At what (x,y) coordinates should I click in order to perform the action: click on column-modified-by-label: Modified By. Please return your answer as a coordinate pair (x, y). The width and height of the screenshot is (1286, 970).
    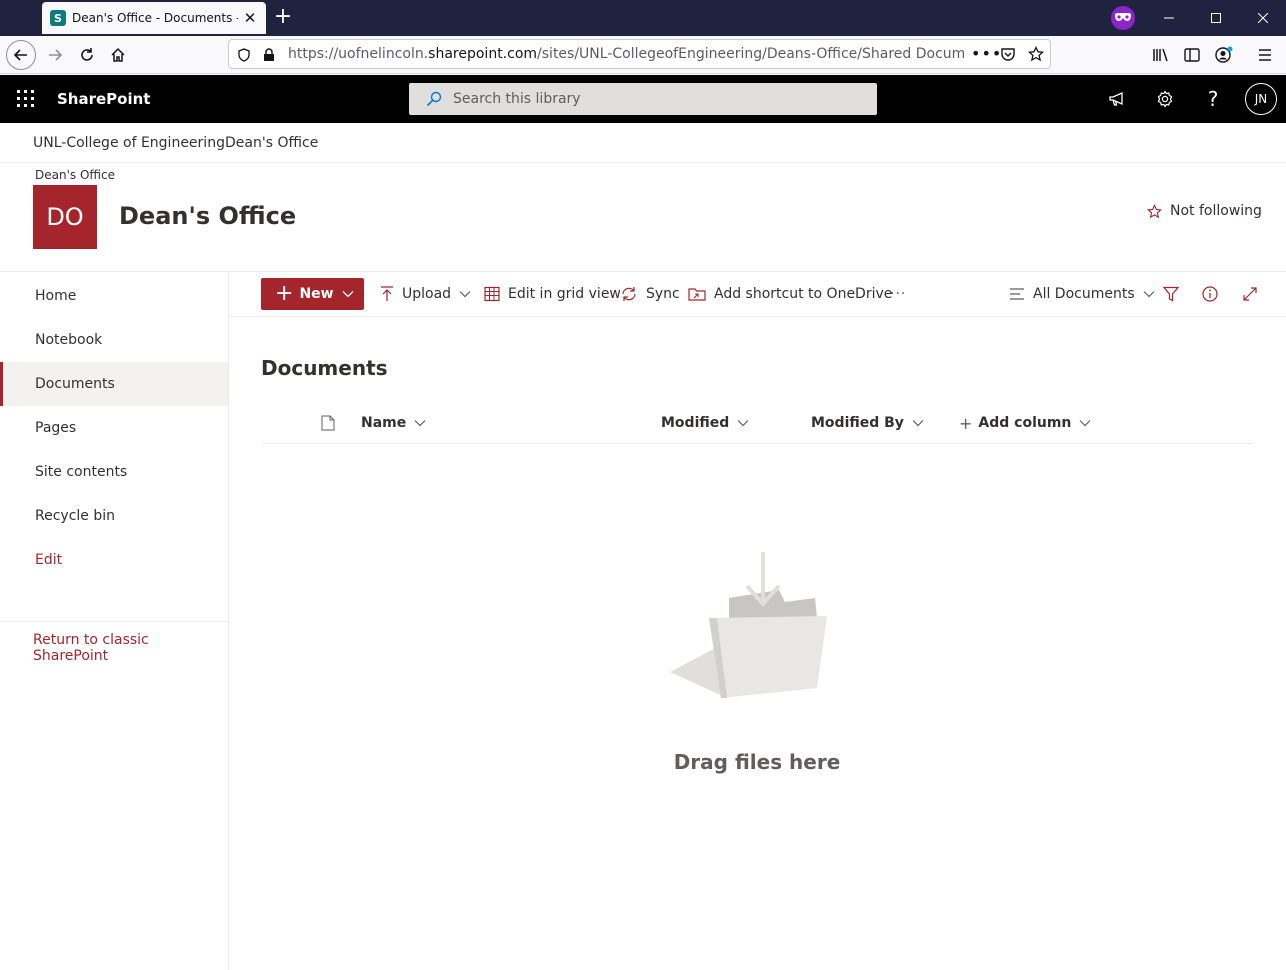
    Looking at the image, I should click on (857, 423).